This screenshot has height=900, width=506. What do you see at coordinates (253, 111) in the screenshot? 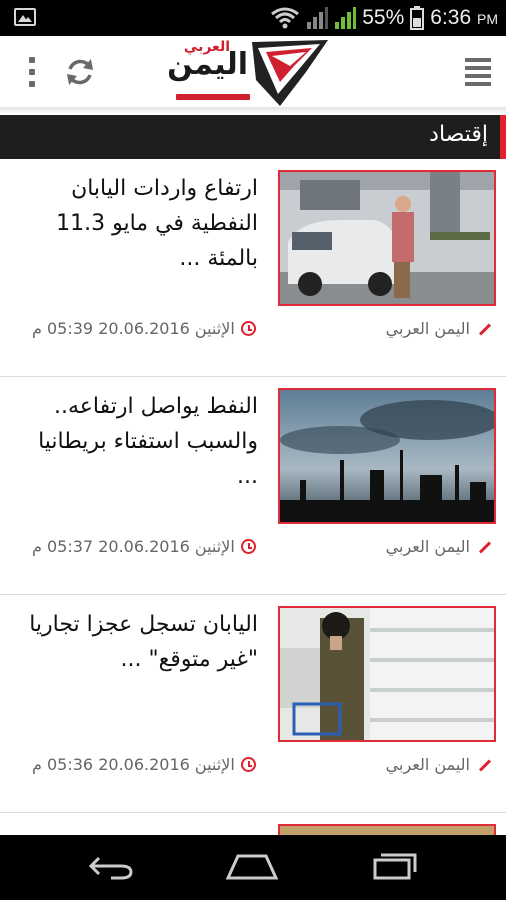
I see `header-shadow` at bounding box center [253, 111].